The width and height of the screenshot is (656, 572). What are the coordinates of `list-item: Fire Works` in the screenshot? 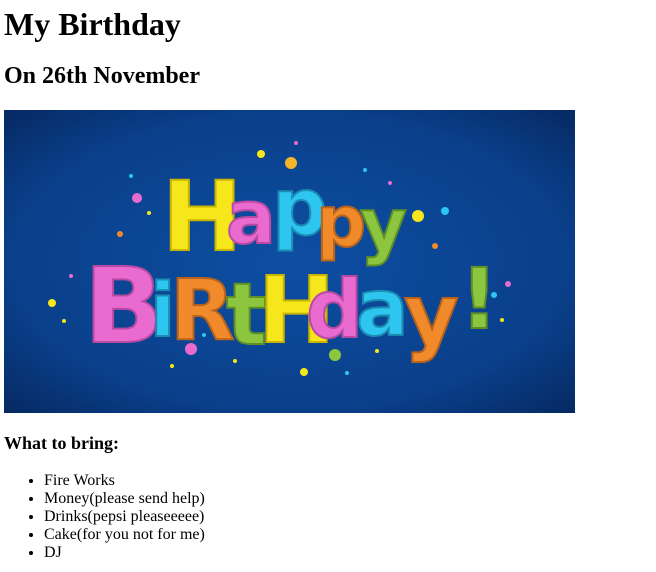 It's located at (124, 481).